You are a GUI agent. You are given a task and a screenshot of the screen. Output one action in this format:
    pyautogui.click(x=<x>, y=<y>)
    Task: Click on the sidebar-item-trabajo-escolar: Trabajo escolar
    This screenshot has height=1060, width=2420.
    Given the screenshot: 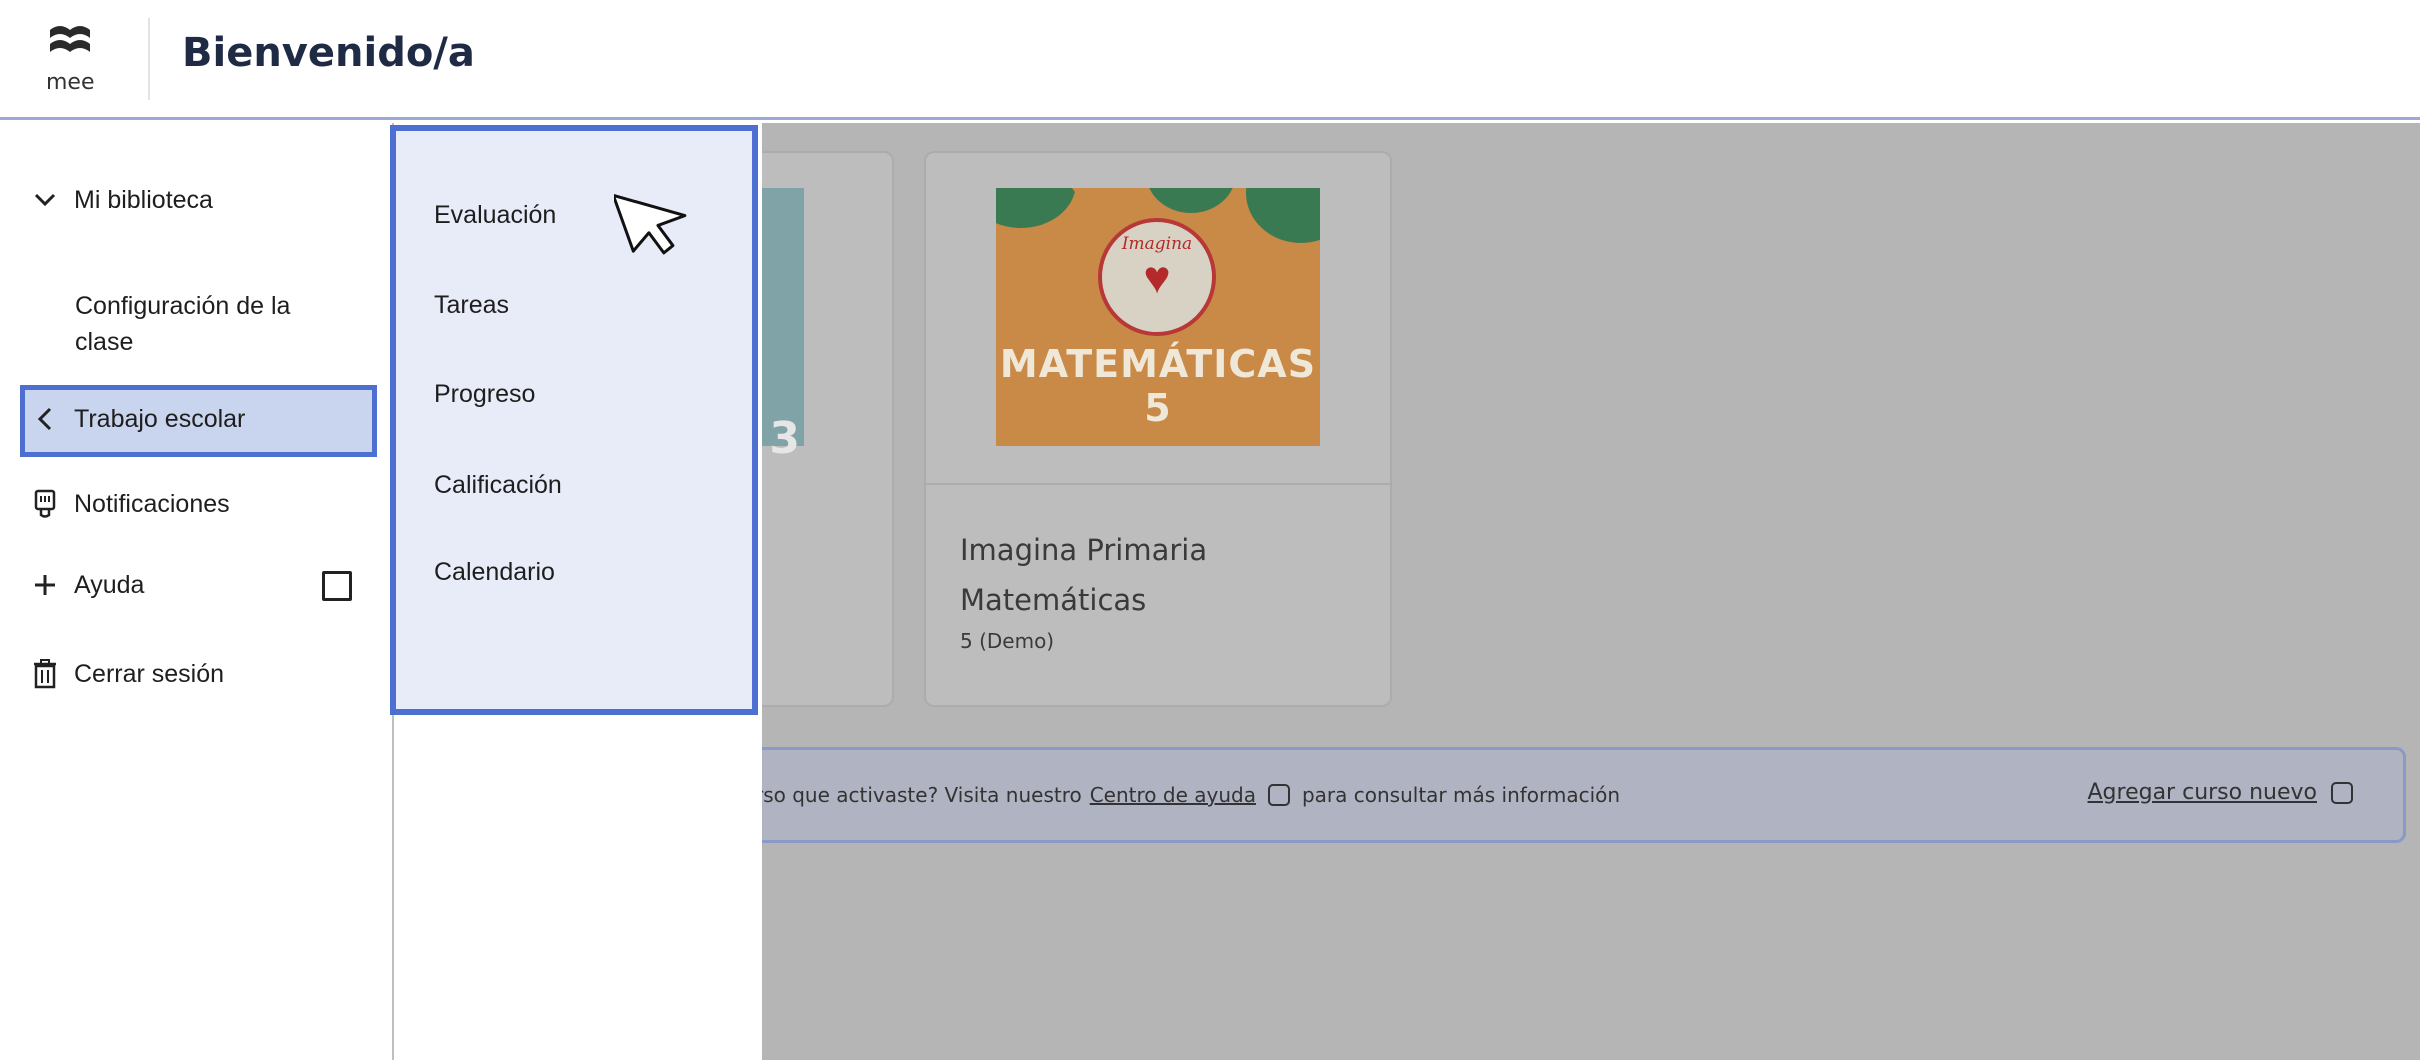 What is the action you would take?
    pyautogui.click(x=137, y=419)
    